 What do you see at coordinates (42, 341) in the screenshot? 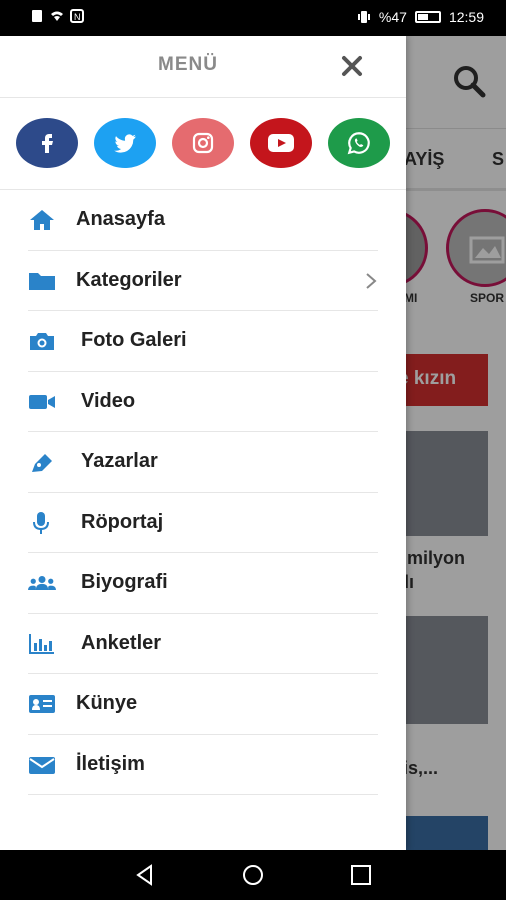
I see `camera-icon` at bounding box center [42, 341].